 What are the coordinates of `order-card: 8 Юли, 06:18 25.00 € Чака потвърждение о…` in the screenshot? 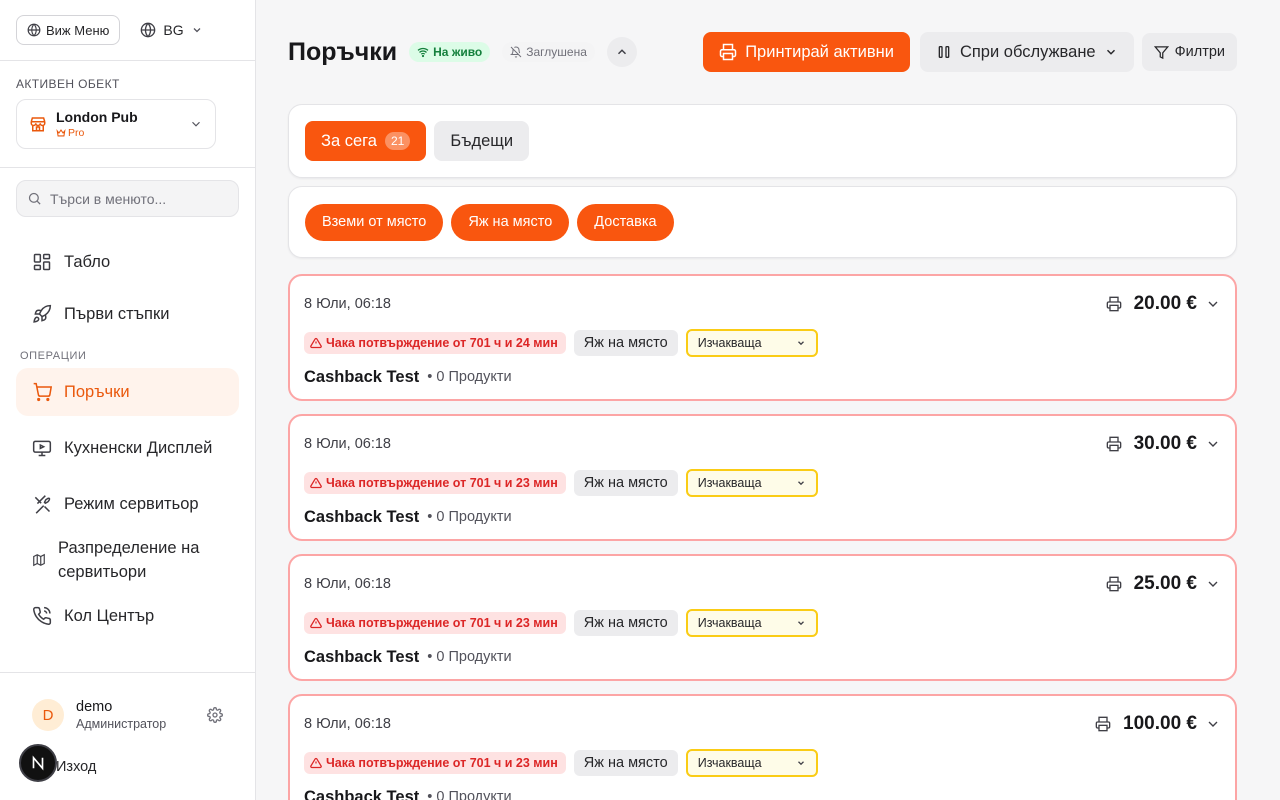 It's located at (762, 617).